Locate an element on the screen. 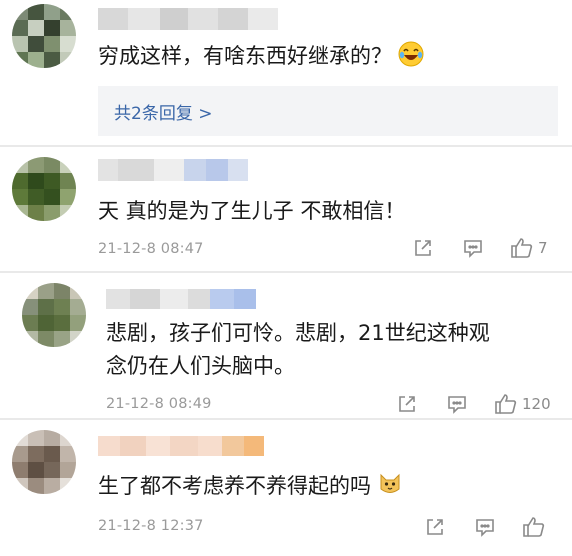  comment-text-line-1: 悲剧，孩子们可怜。悲剧，21世纪这种观 is located at coordinates (298, 333).